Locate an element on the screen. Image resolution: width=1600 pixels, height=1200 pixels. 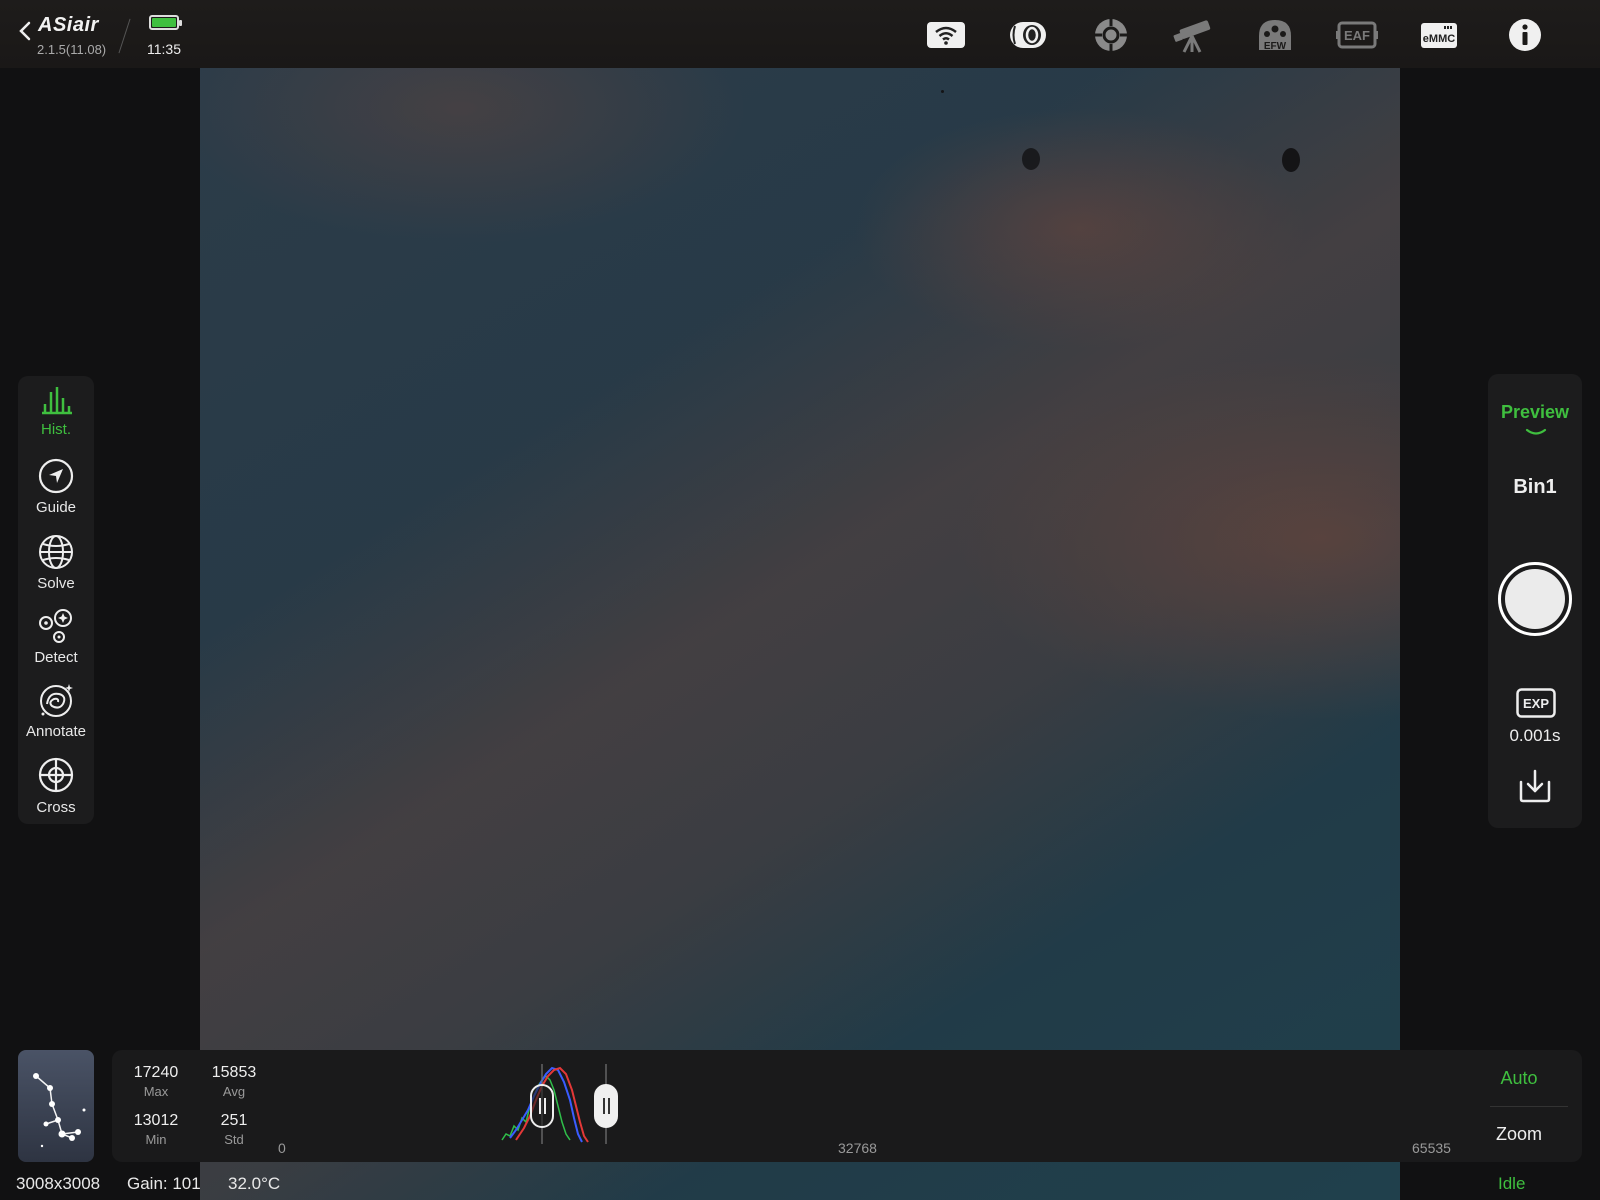
tool-guide: Guide is located at coordinates (56, 487).